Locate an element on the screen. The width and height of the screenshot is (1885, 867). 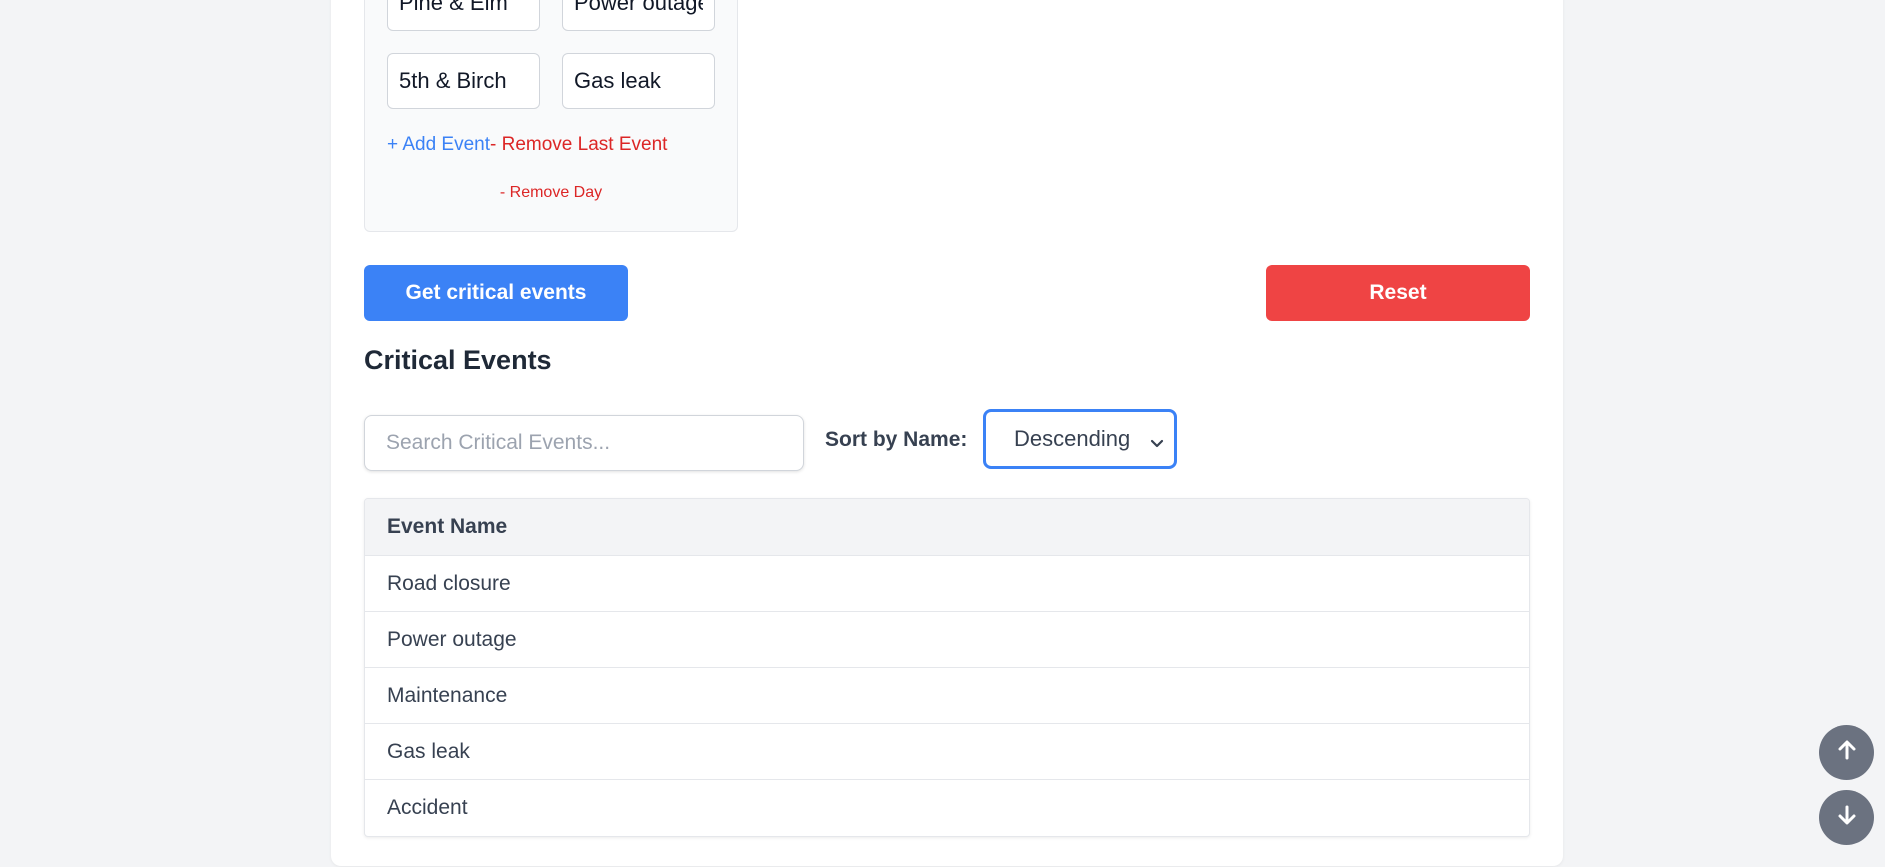
sort-order-value: Descending is located at coordinates (1072, 438).